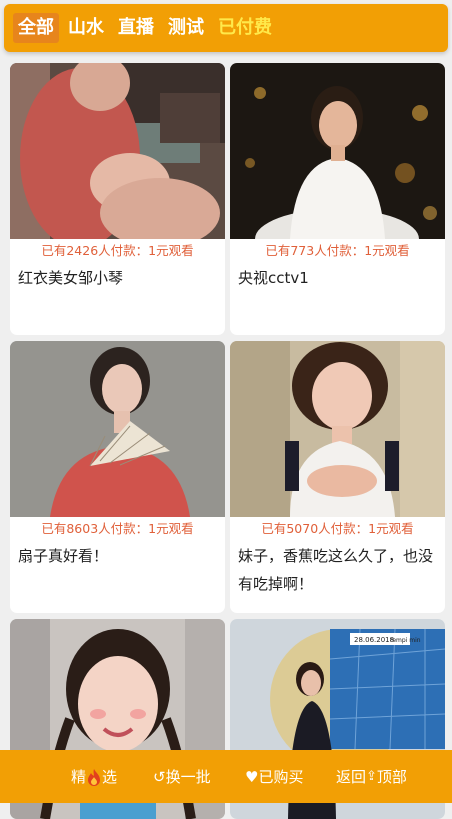 Image resolution: width=452 pixels, height=819 pixels. Describe the element at coordinates (86, 28) in the screenshot. I see `tab-landscape: 山水` at that location.